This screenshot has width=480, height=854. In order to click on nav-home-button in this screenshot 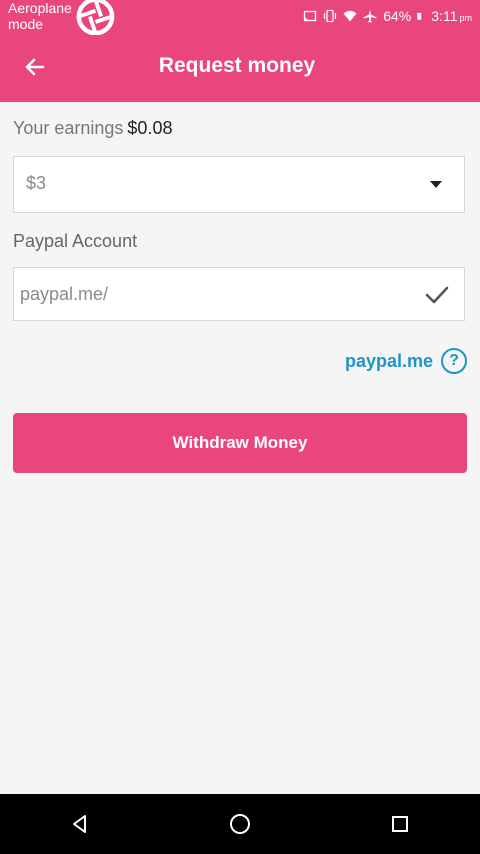, I will do `click(240, 824)`.